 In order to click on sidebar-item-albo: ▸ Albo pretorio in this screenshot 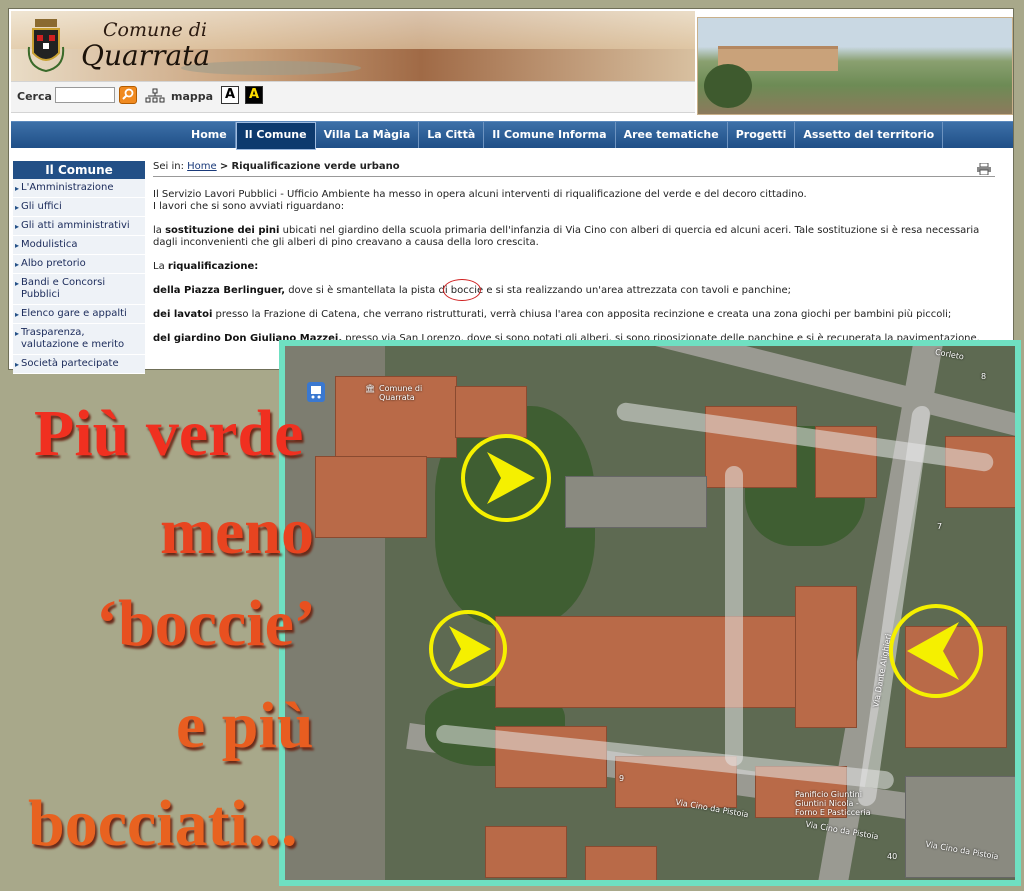, I will do `click(79, 264)`.